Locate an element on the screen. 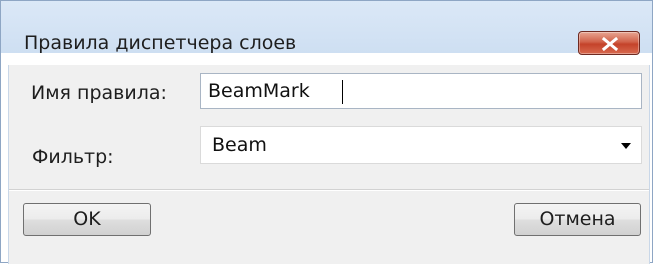  rule-name-input is located at coordinates (421, 91).